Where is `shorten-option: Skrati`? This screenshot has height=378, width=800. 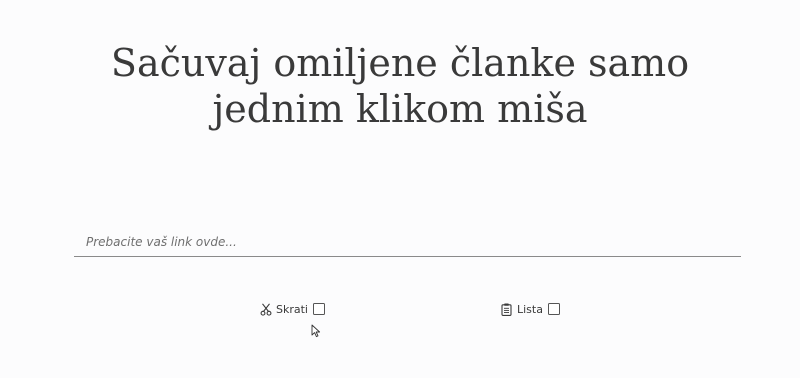
shorten-option: Skrati is located at coordinates (292, 309).